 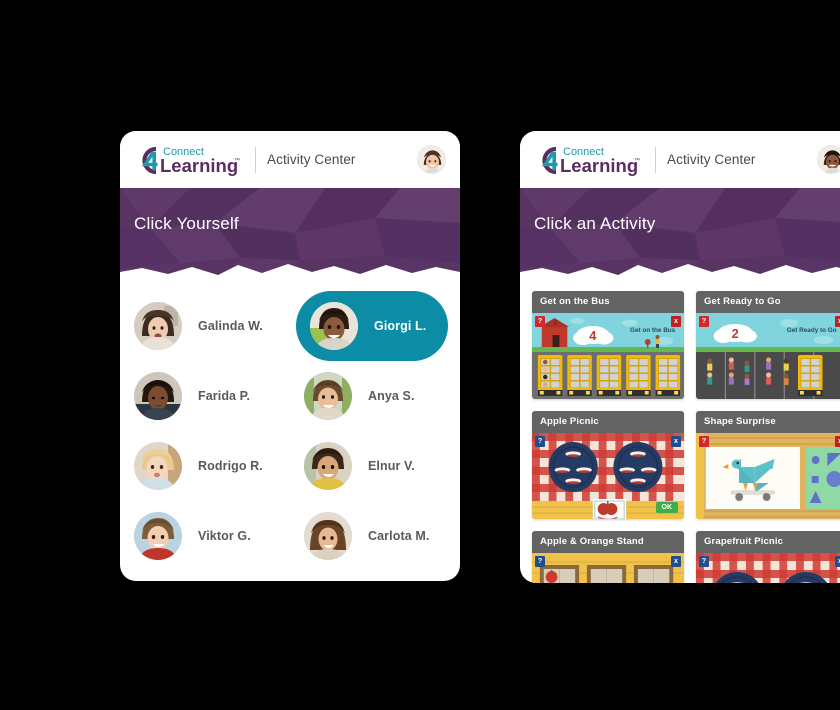 I want to click on svg-text: Get on the Bus, so click(x=653, y=330).